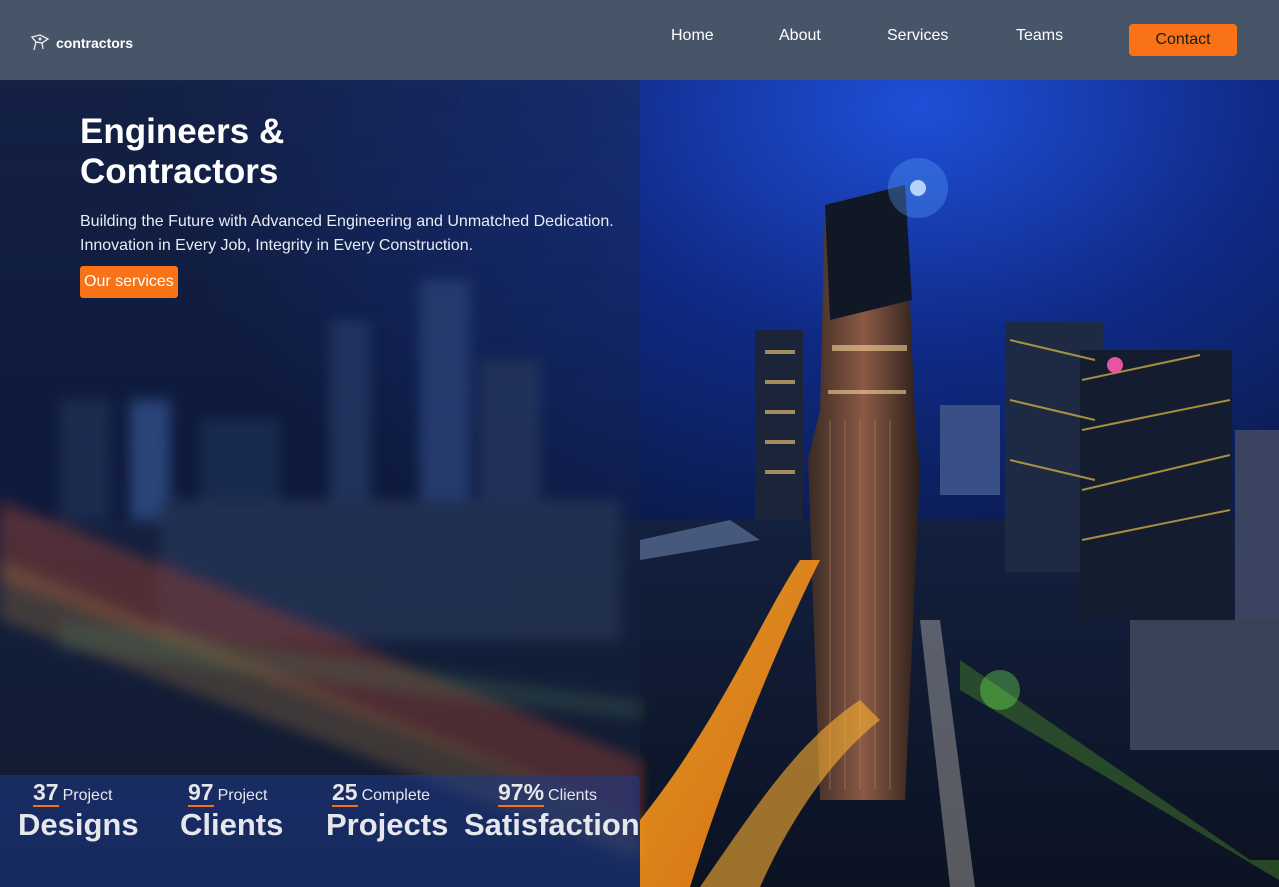  I want to click on stat-projects: 25 Complete Projects, so click(387, 811).